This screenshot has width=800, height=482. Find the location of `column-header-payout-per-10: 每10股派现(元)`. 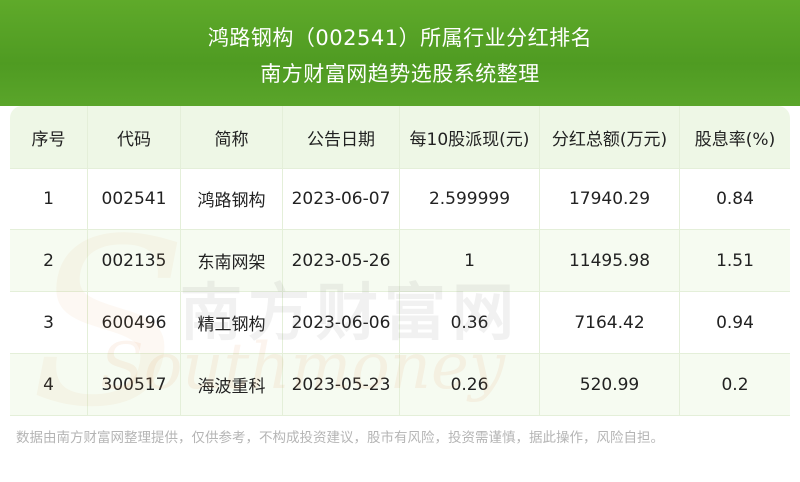

column-header-payout-per-10: 每10股派现(元) is located at coordinates (470, 137).